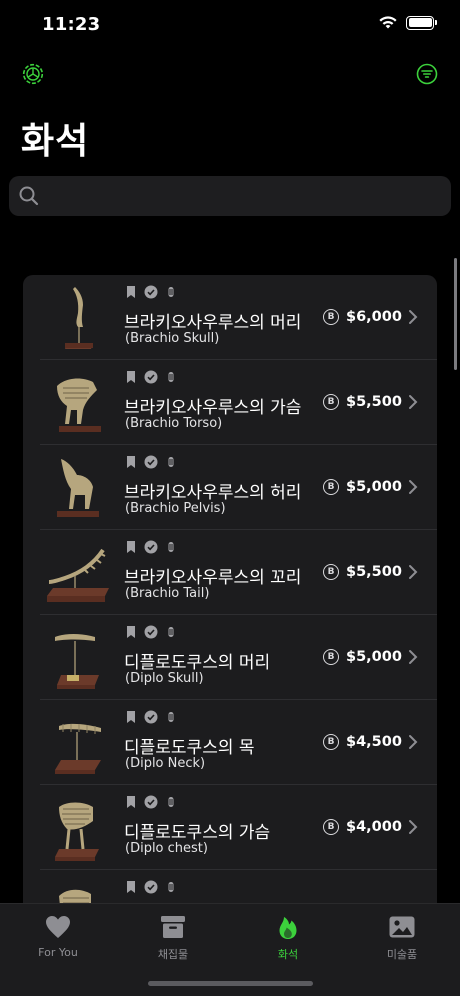 This screenshot has height=996, width=460. What do you see at coordinates (288, 928) in the screenshot?
I see `flame-icon` at bounding box center [288, 928].